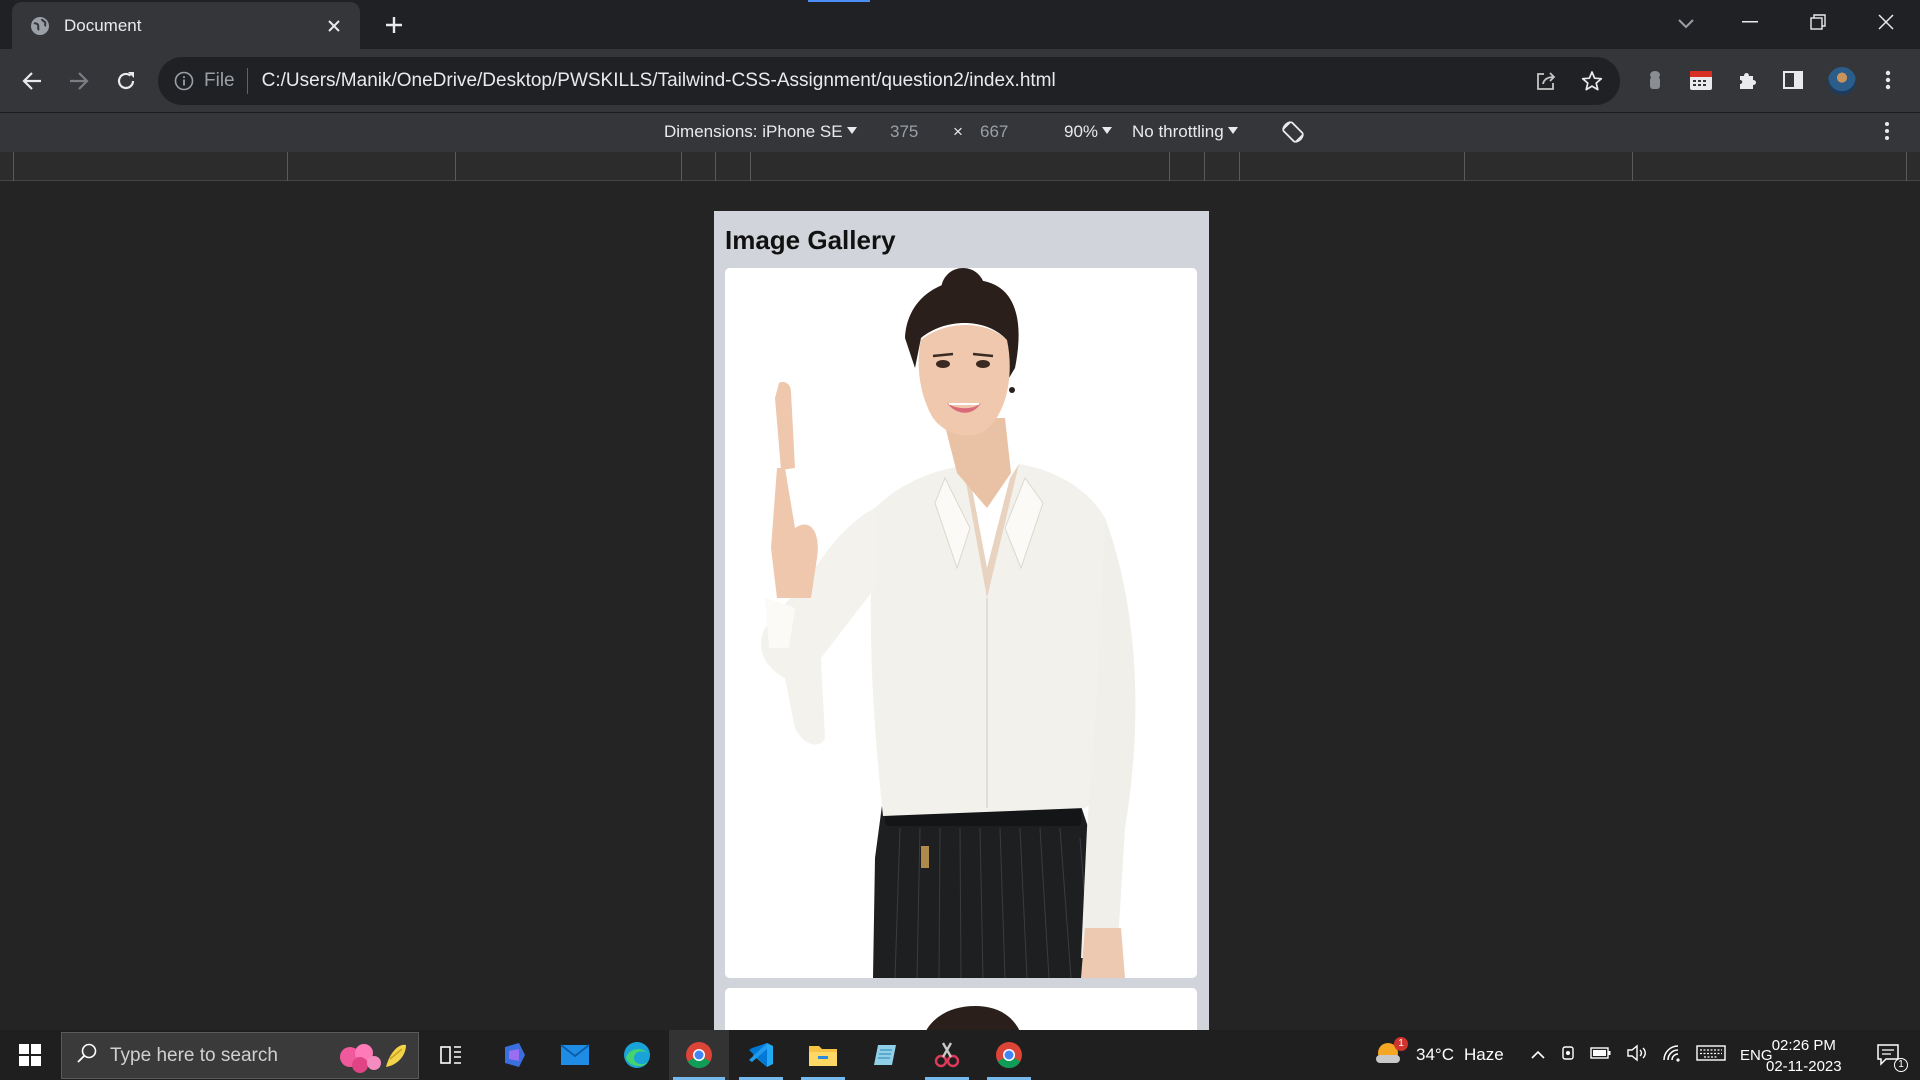  Describe the element at coordinates (30, 1055) in the screenshot. I see `windows-start-button` at that location.